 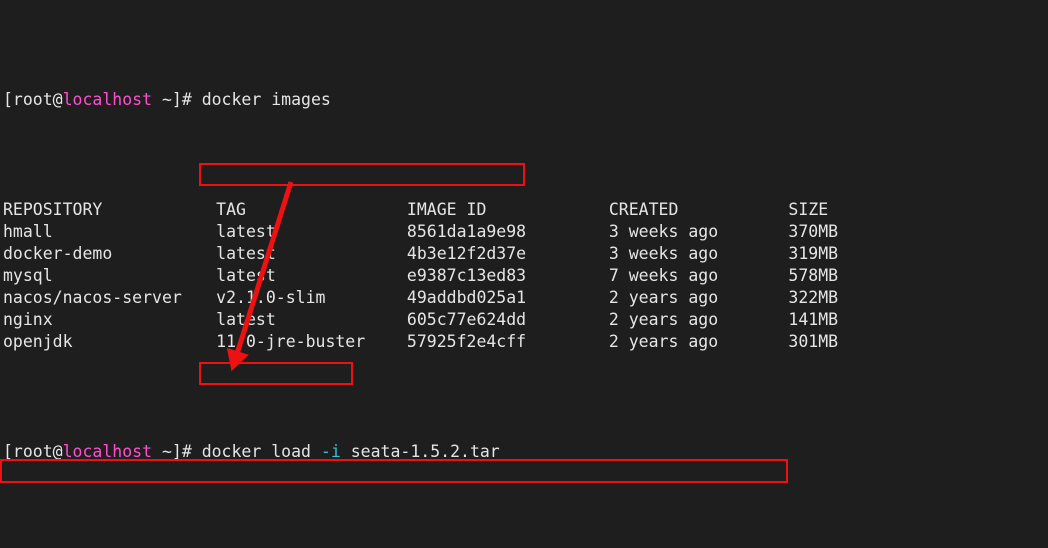 What do you see at coordinates (663, 275) in the screenshot?
I see `cell-created: 7 weeks ago` at bounding box center [663, 275].